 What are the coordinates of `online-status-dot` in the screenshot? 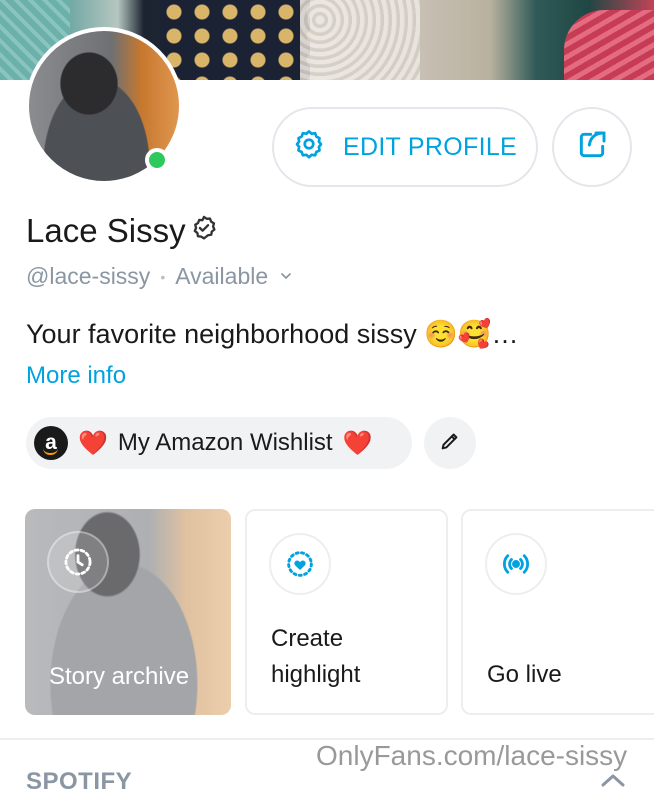 It's located at (157, 160).